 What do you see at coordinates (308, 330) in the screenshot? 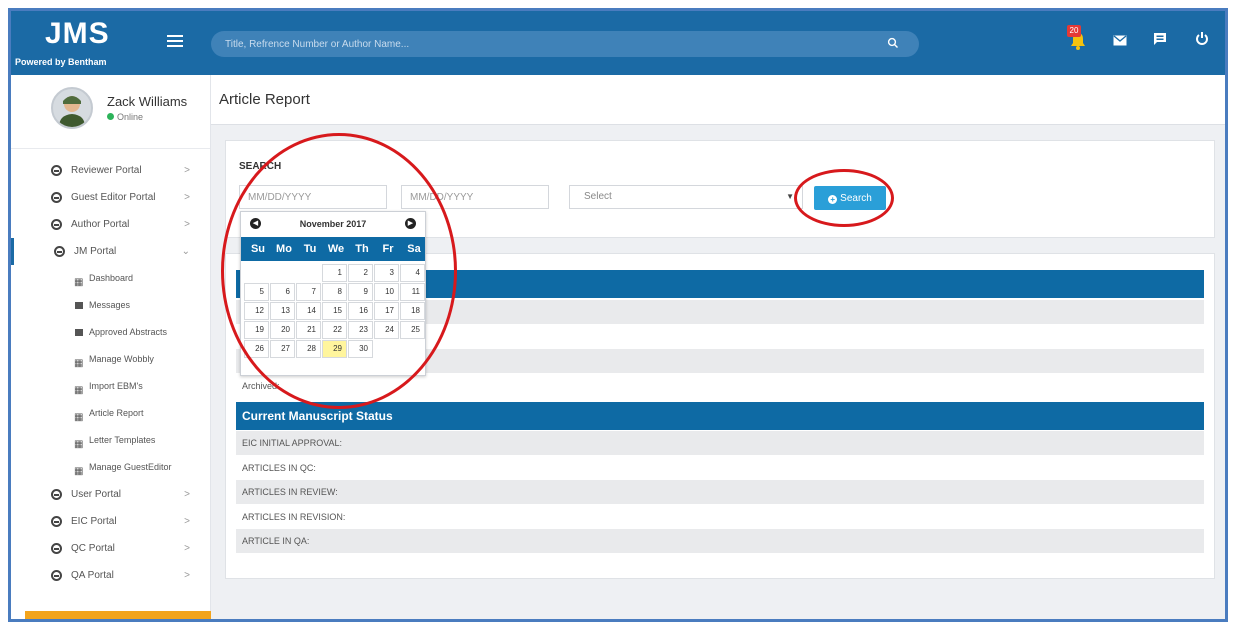
I see `calendar-day: 21` at bounding box center [308, 330].